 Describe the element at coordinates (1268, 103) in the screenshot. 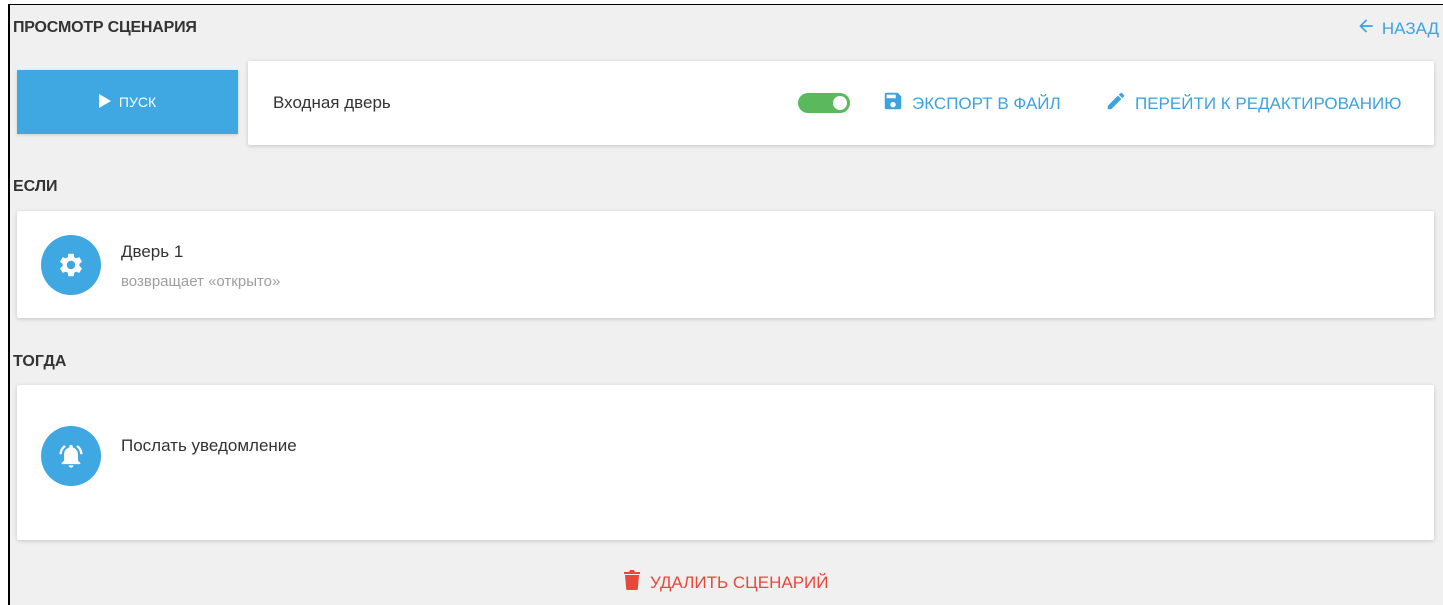

I see `edit-button-label: ПЕРЕЙТИ К РЕДАКТИРОВАНИЮ` at that location.